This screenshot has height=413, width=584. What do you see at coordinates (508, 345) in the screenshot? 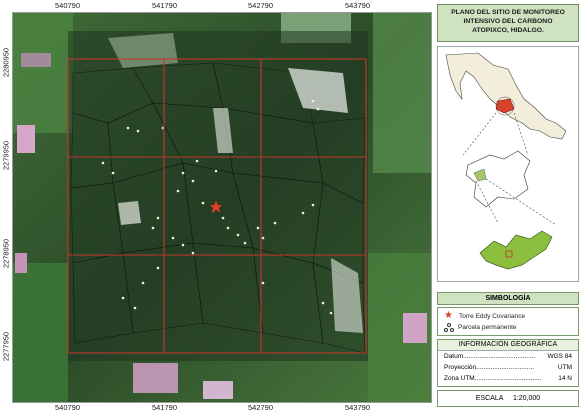
I see `geo-info-heading: INFORMACIÓN GEOGRÁFICA` at bounding box center [508, 345].